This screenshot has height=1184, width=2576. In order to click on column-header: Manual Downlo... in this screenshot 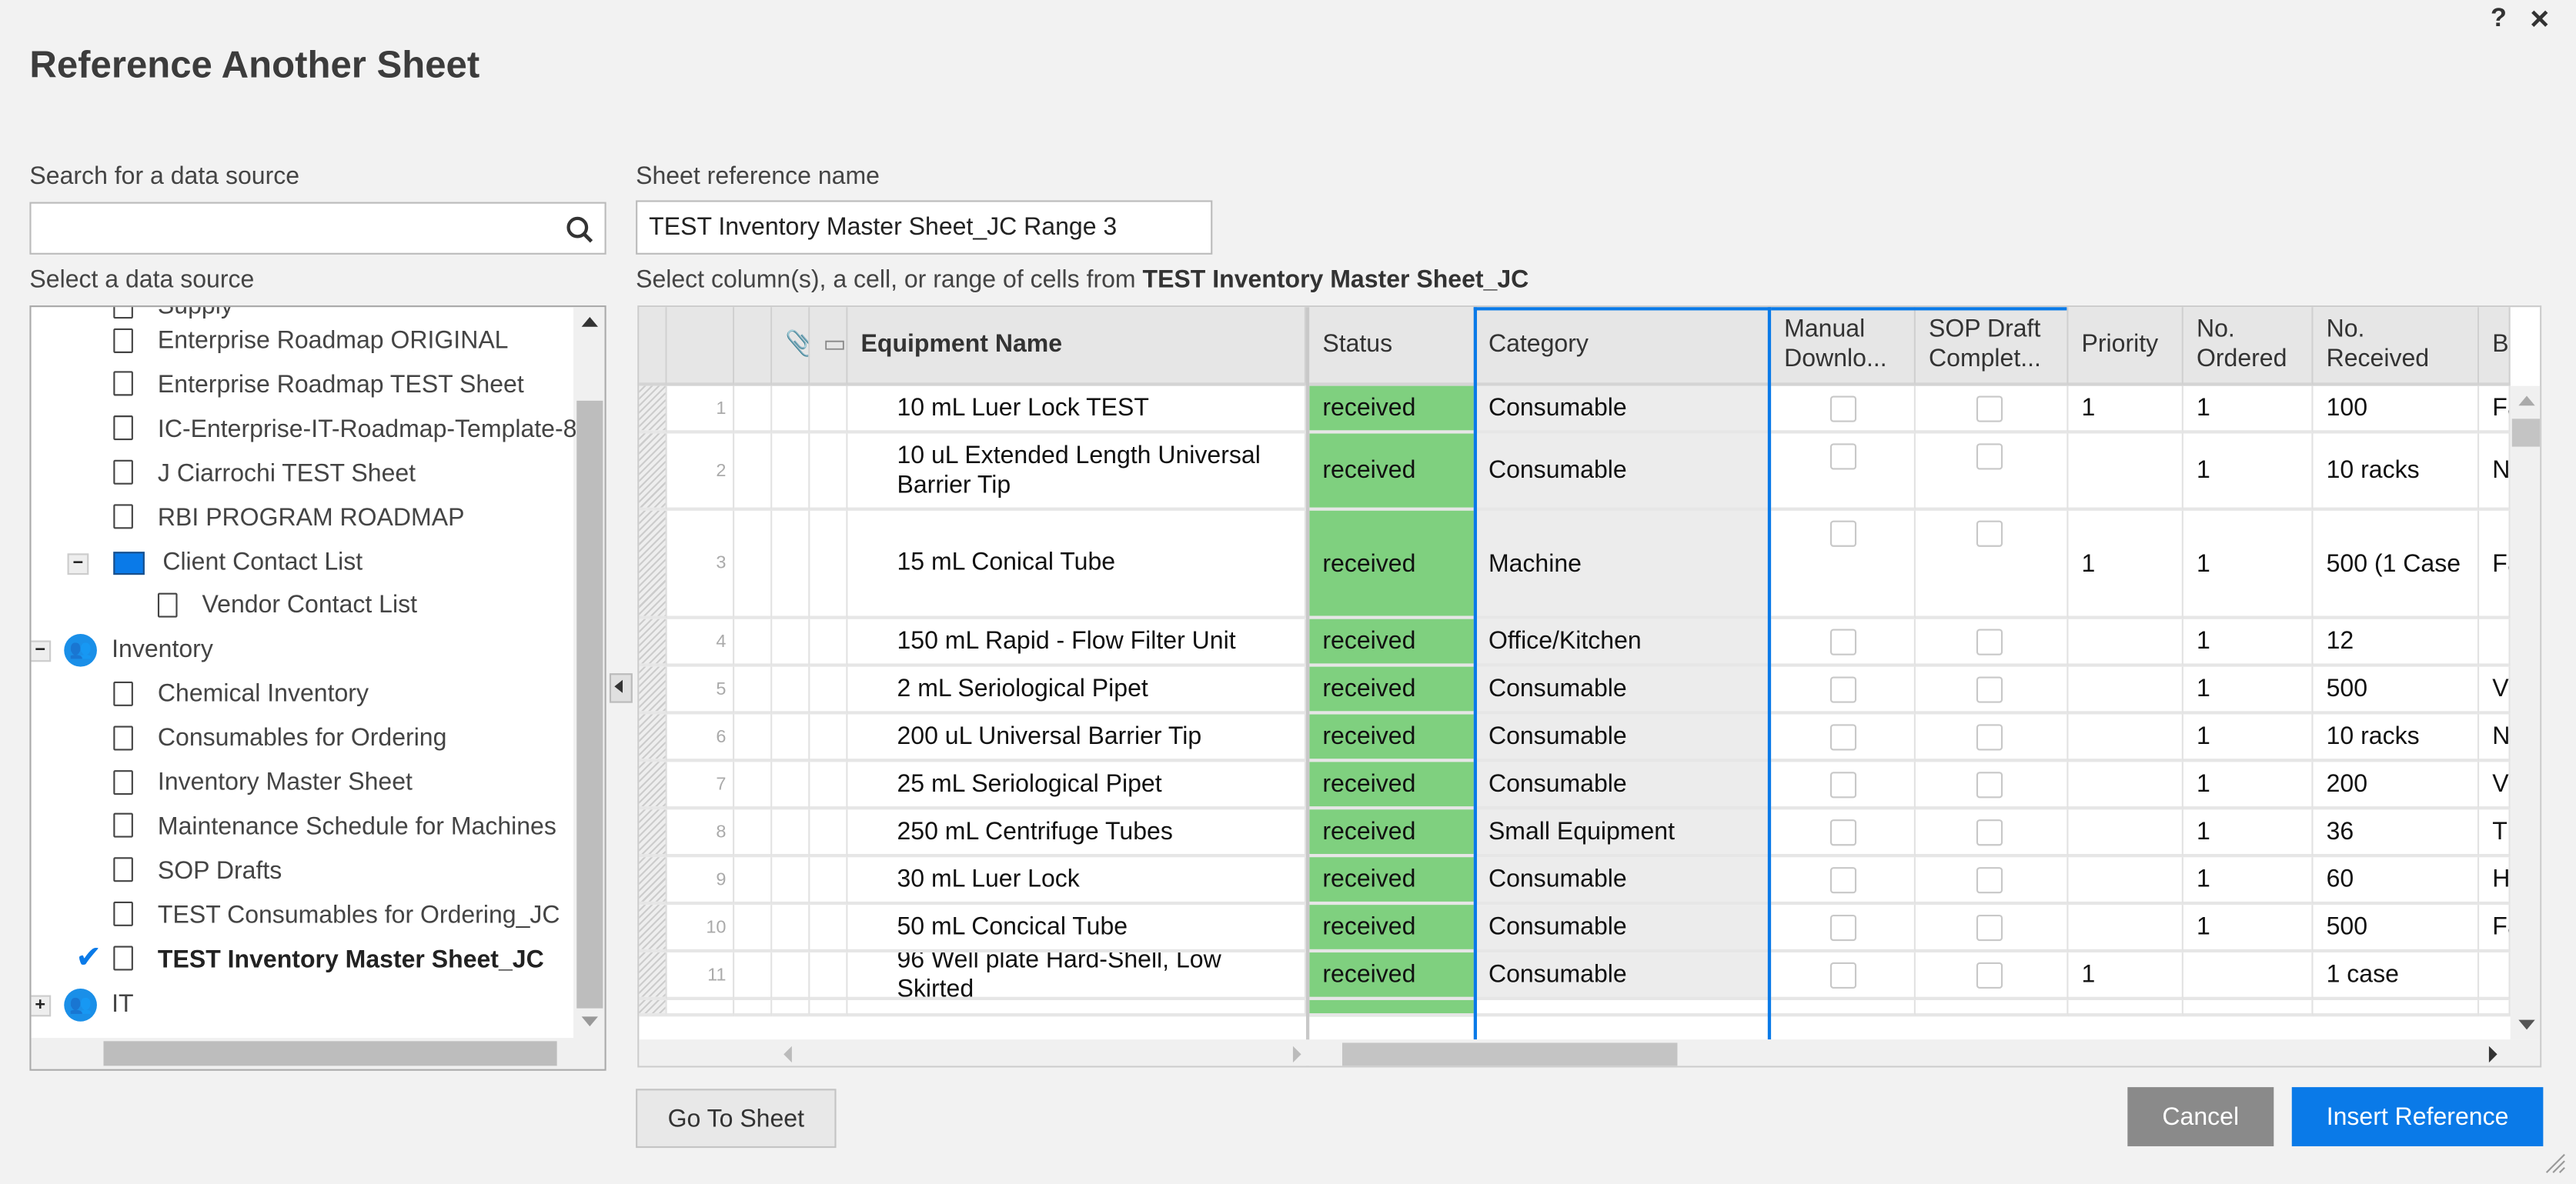, I will do `click(1843, 346)`.